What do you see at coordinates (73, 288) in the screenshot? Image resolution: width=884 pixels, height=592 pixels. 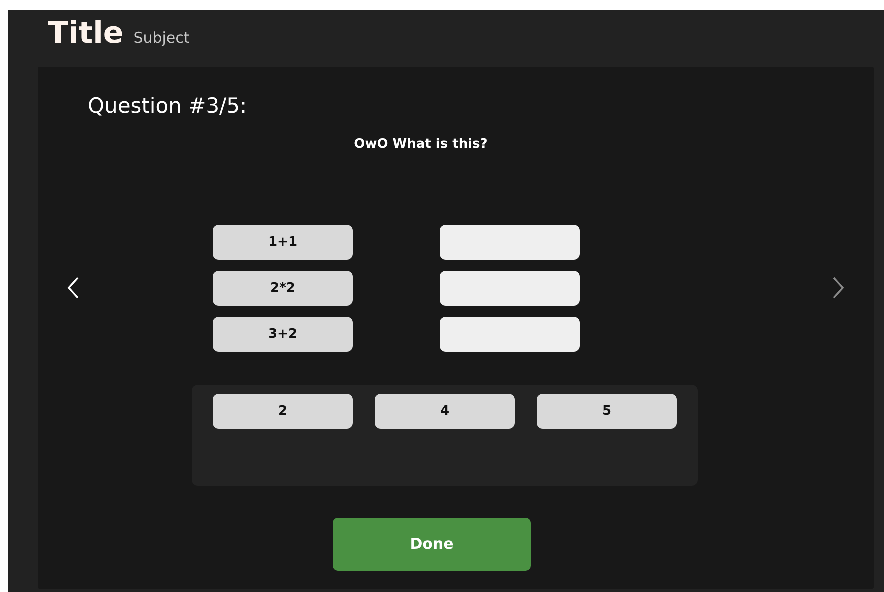 I see `chevron-left-icon` at bounding box center [73, 288].